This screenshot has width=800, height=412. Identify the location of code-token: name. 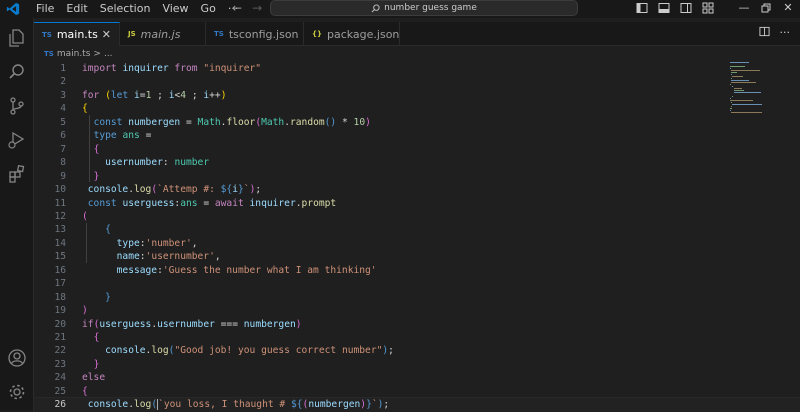
(128, 257).